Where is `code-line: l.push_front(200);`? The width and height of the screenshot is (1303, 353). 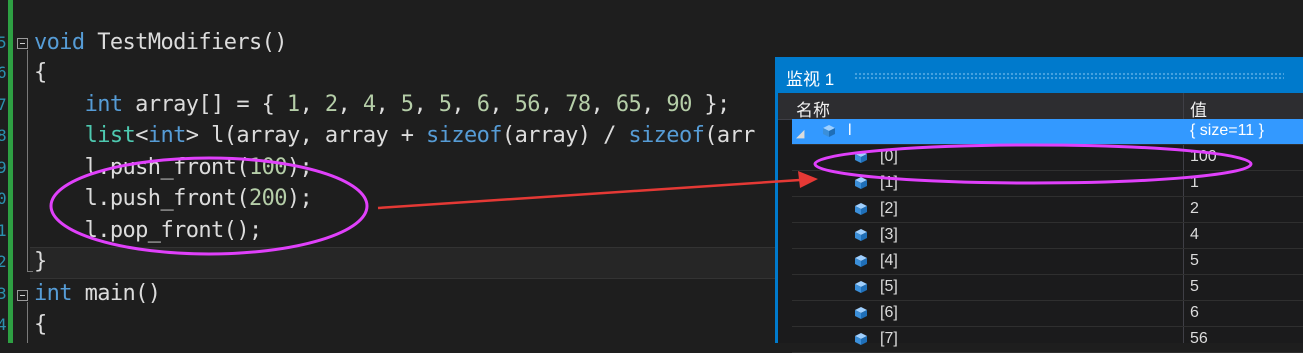 code-line: l.push_front(200); is located at coordinates (173, 198).